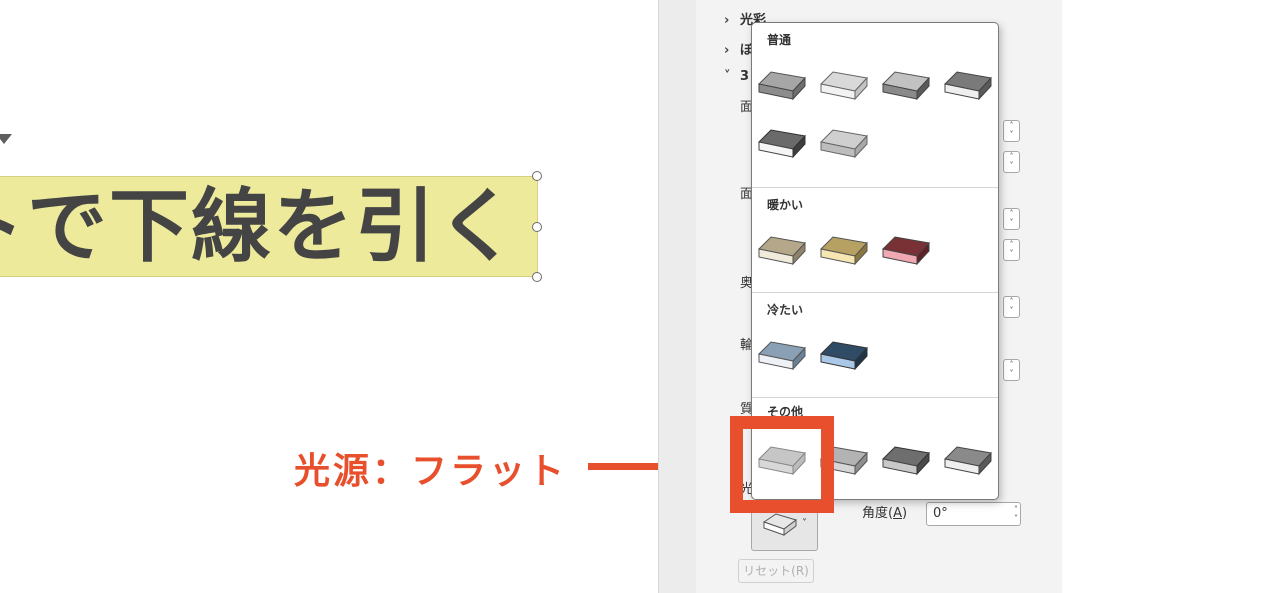  Describe the element at coordinates (782, 460) in the screenshot. I see `light-preset-flat` at that location.